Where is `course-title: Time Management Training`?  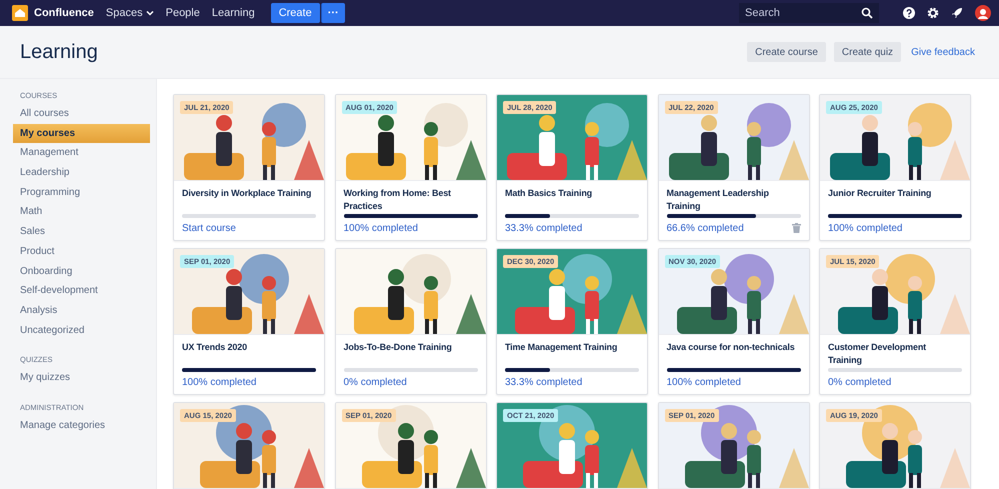 course-title: Time Management Training is located at coordinates (561, 347).